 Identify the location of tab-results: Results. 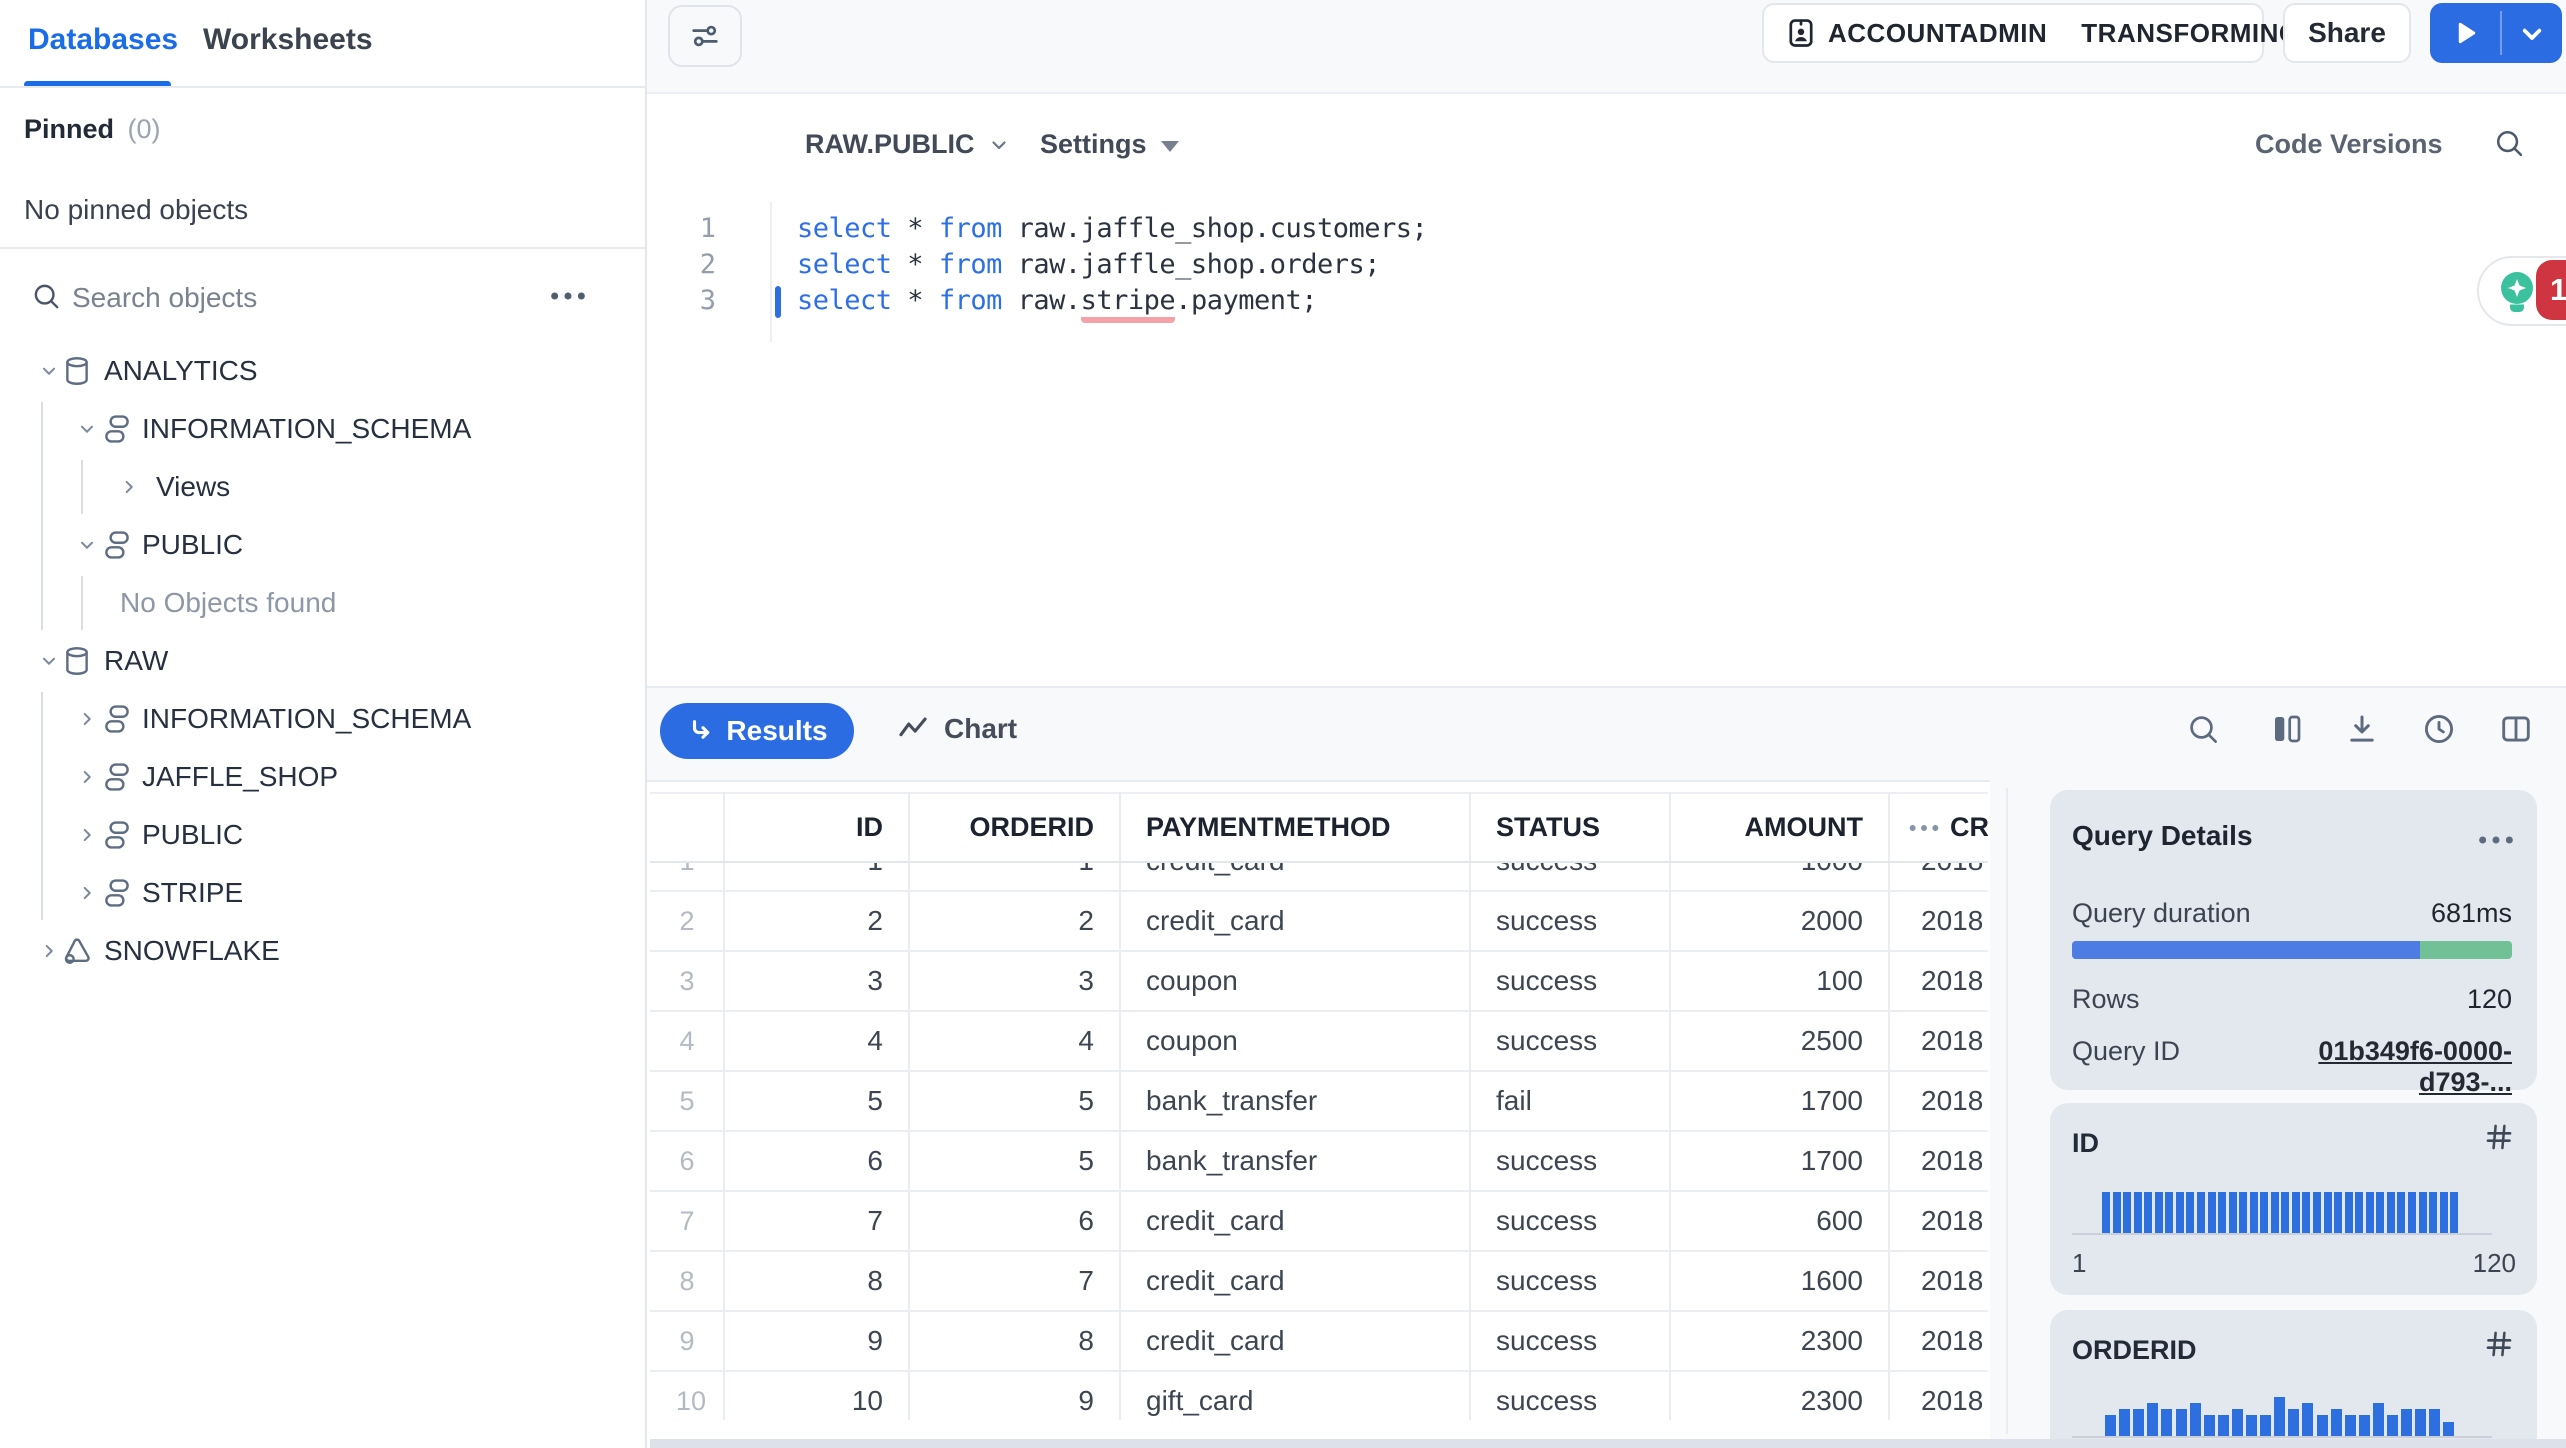
(757, 731).